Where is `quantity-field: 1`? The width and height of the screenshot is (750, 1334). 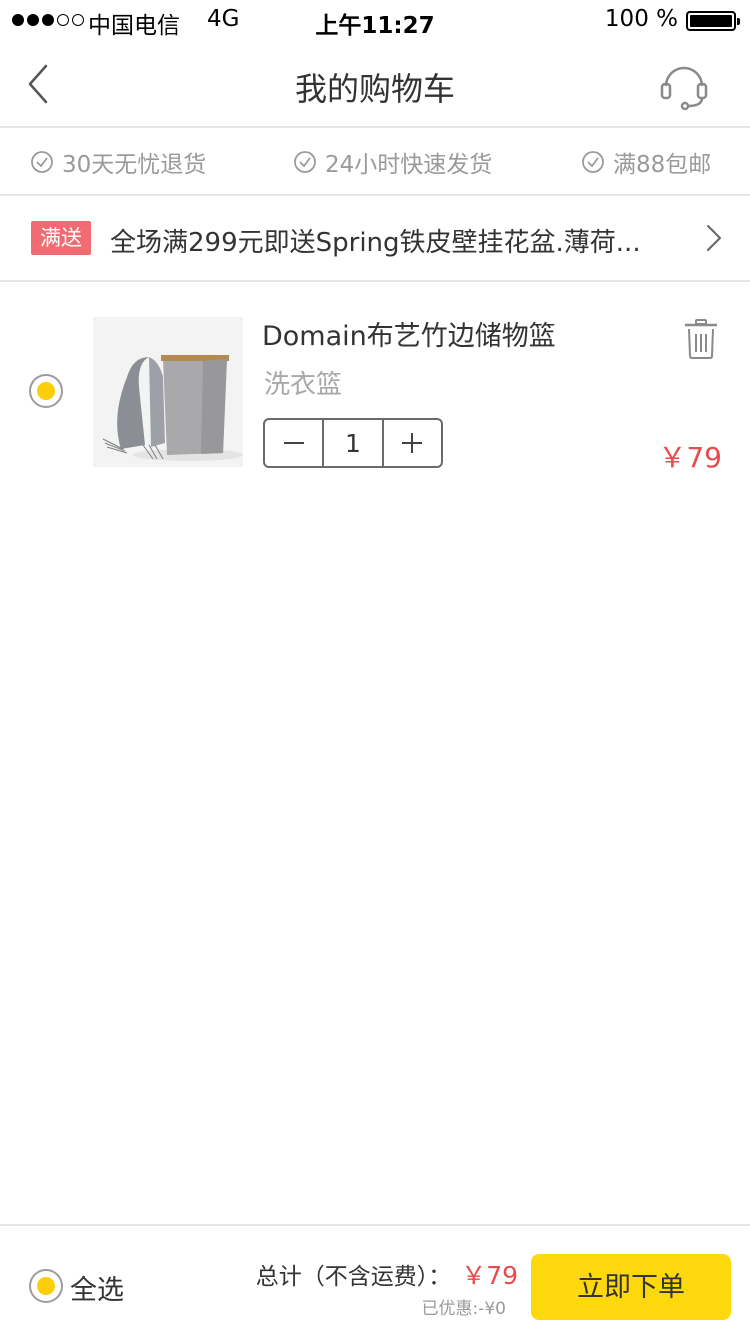
quantity-field: 1 is located at coordinates (351, 443).